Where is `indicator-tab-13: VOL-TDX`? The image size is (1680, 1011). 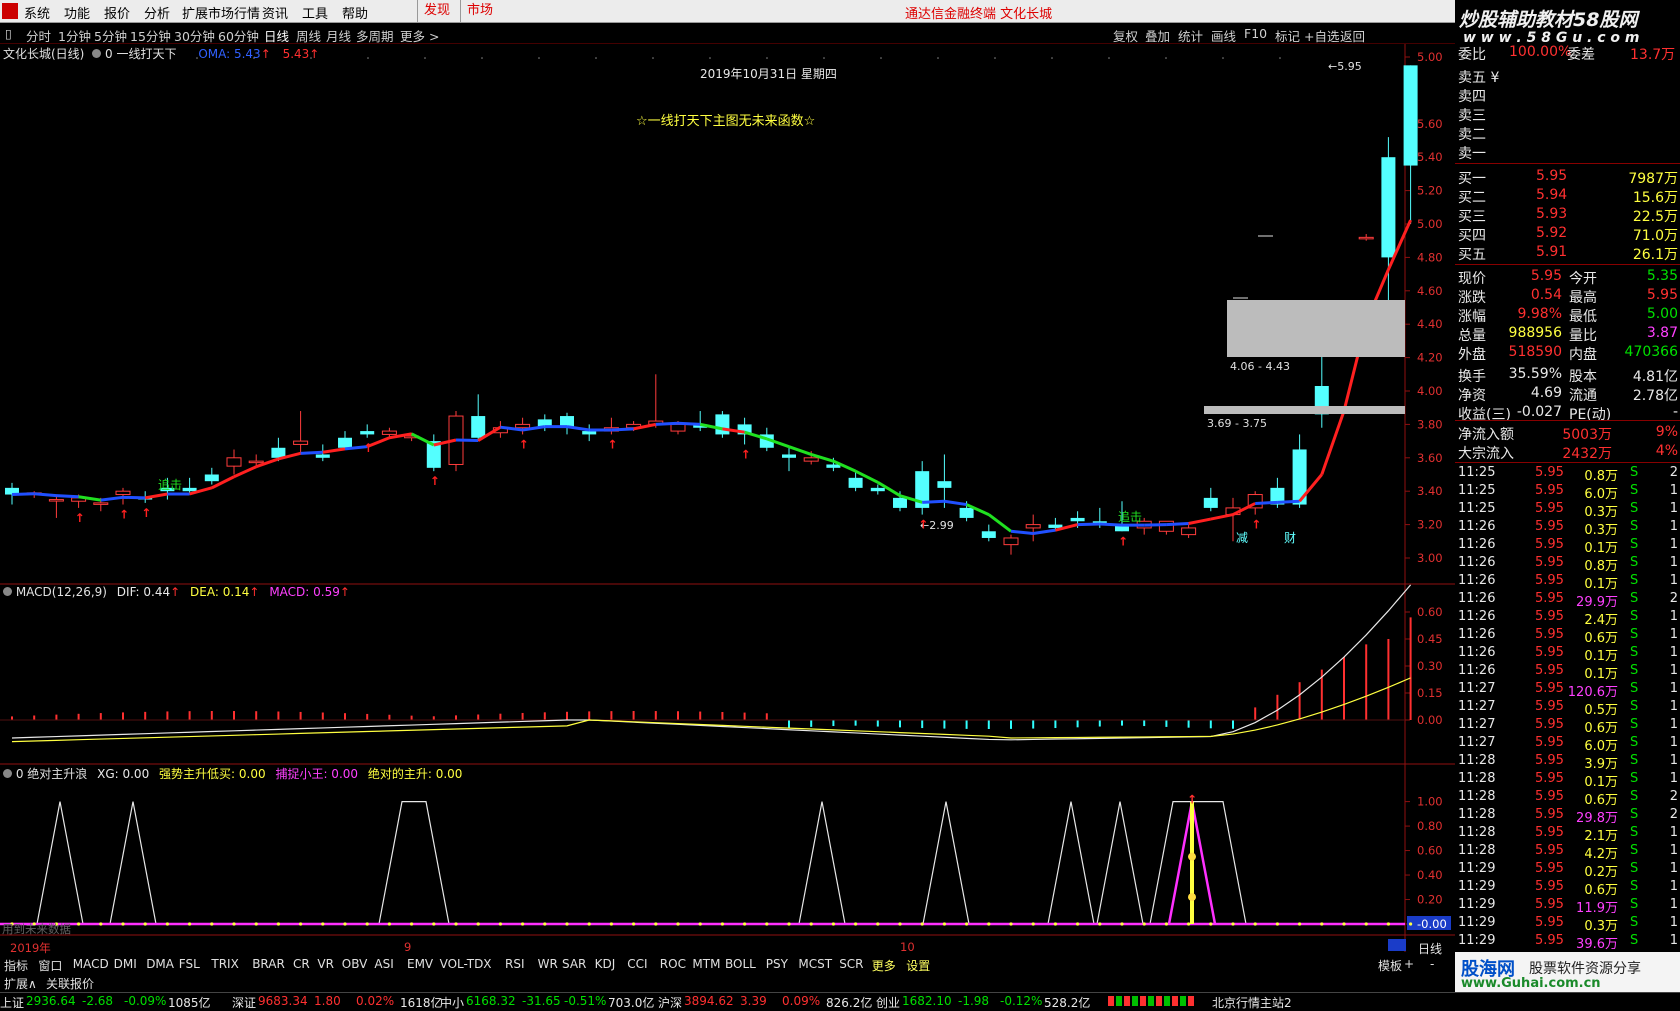 indicator-tab-13: VOL-TDX is located at coordinates (466, 964).